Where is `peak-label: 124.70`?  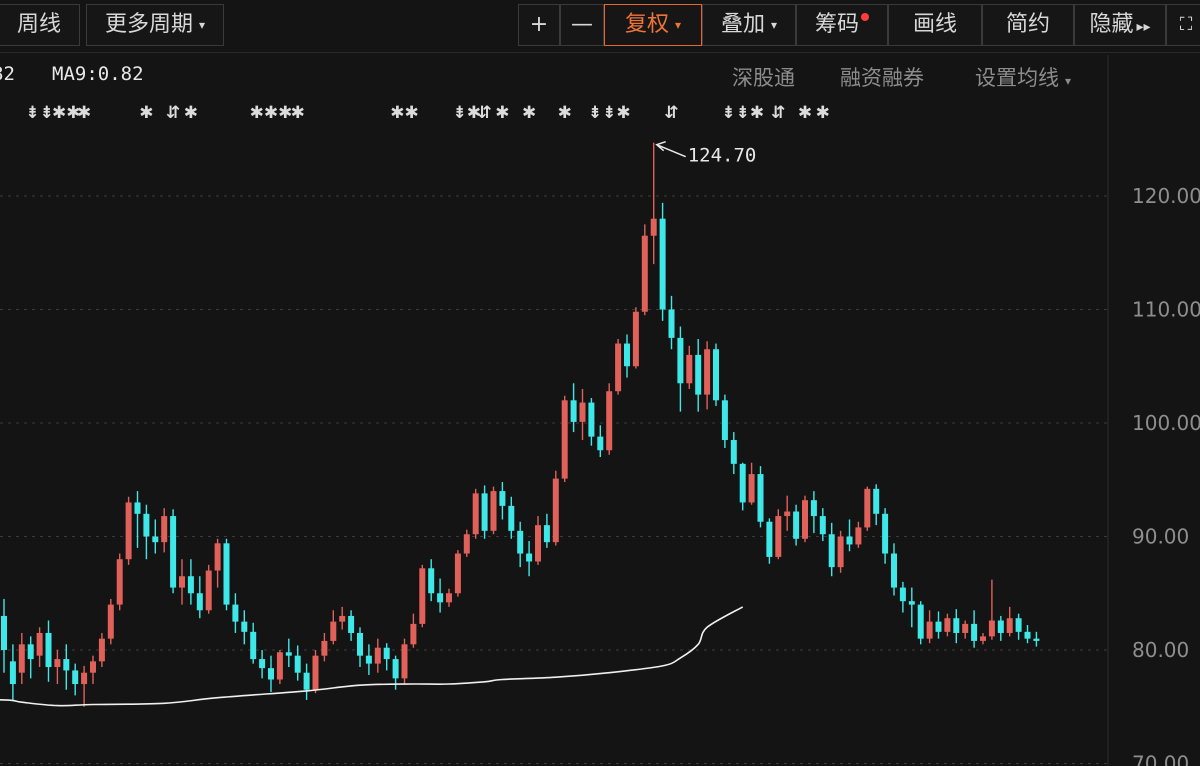
peak-label: 124.70 is located at coordinates (722, 156).